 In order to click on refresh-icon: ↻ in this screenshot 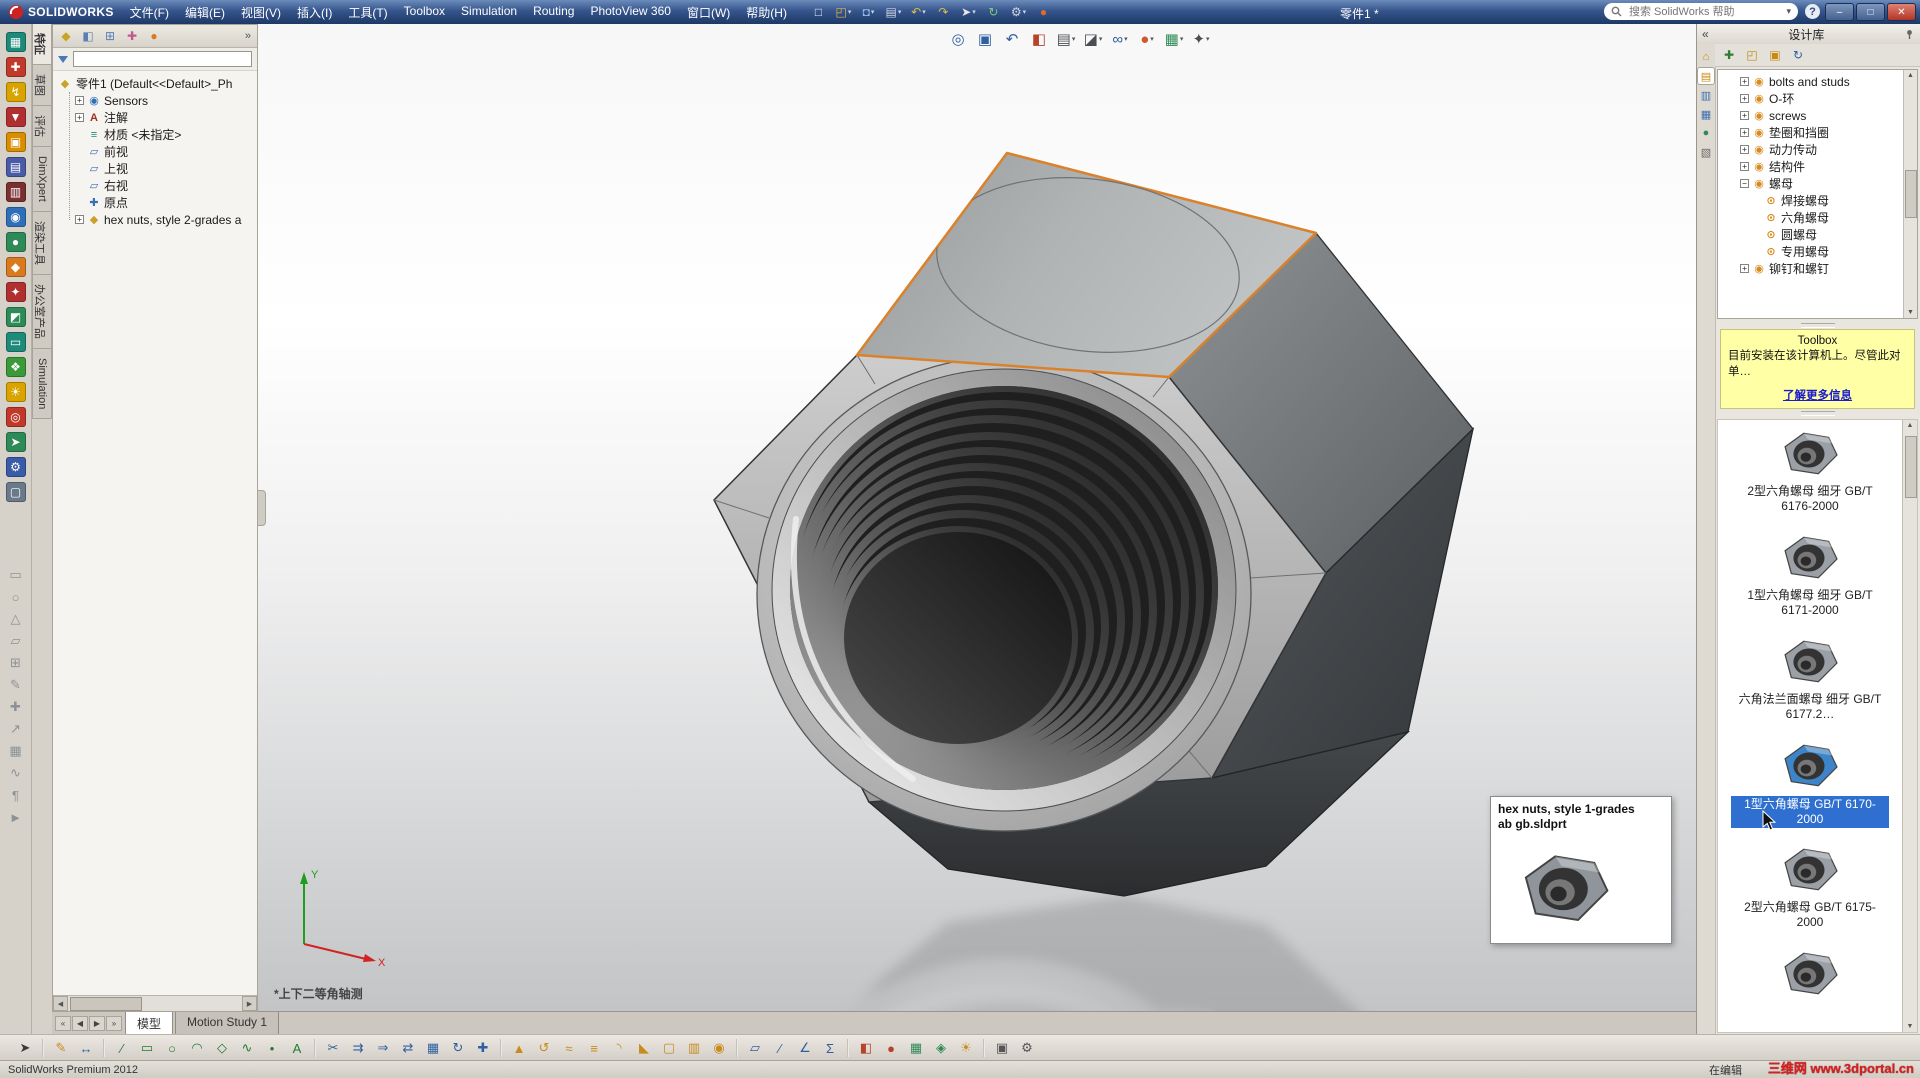, I will do `click(1798, 55)`.